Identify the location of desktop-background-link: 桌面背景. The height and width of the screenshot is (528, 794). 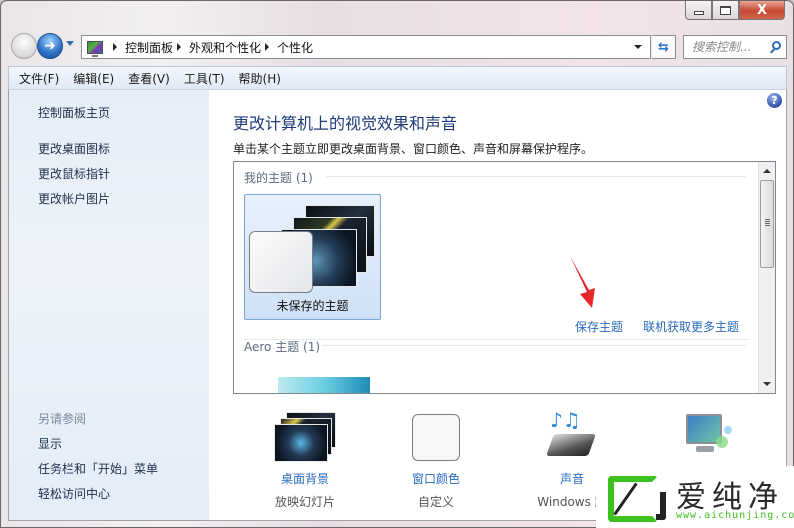
(305, 478).